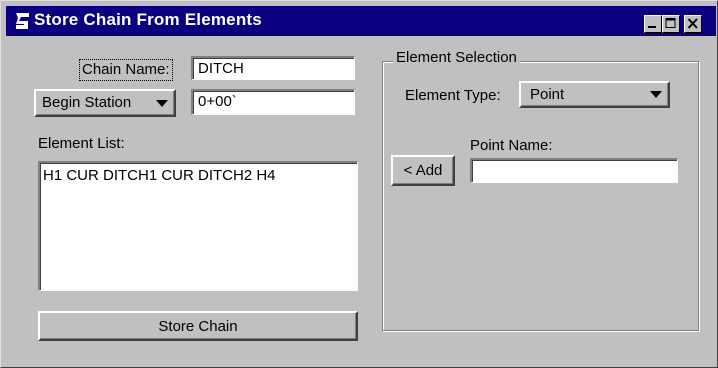  Describe the element at coordinates (511, 145) in the screenshot. I see `point-name-label: Point Name:` at that location.